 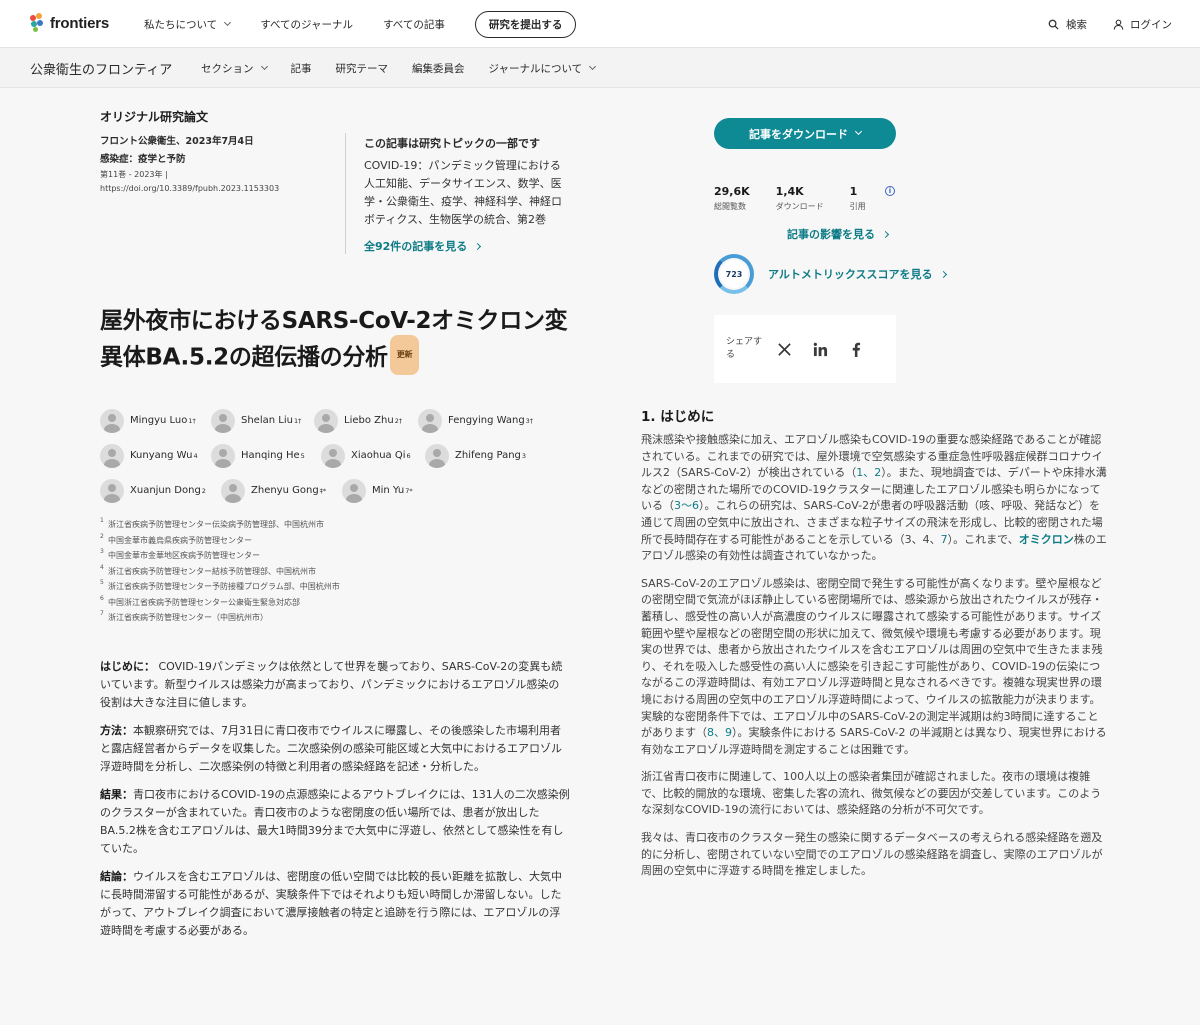 I want to click on author-item: Mingyu Luo 1†, so click(x=155, y=420).